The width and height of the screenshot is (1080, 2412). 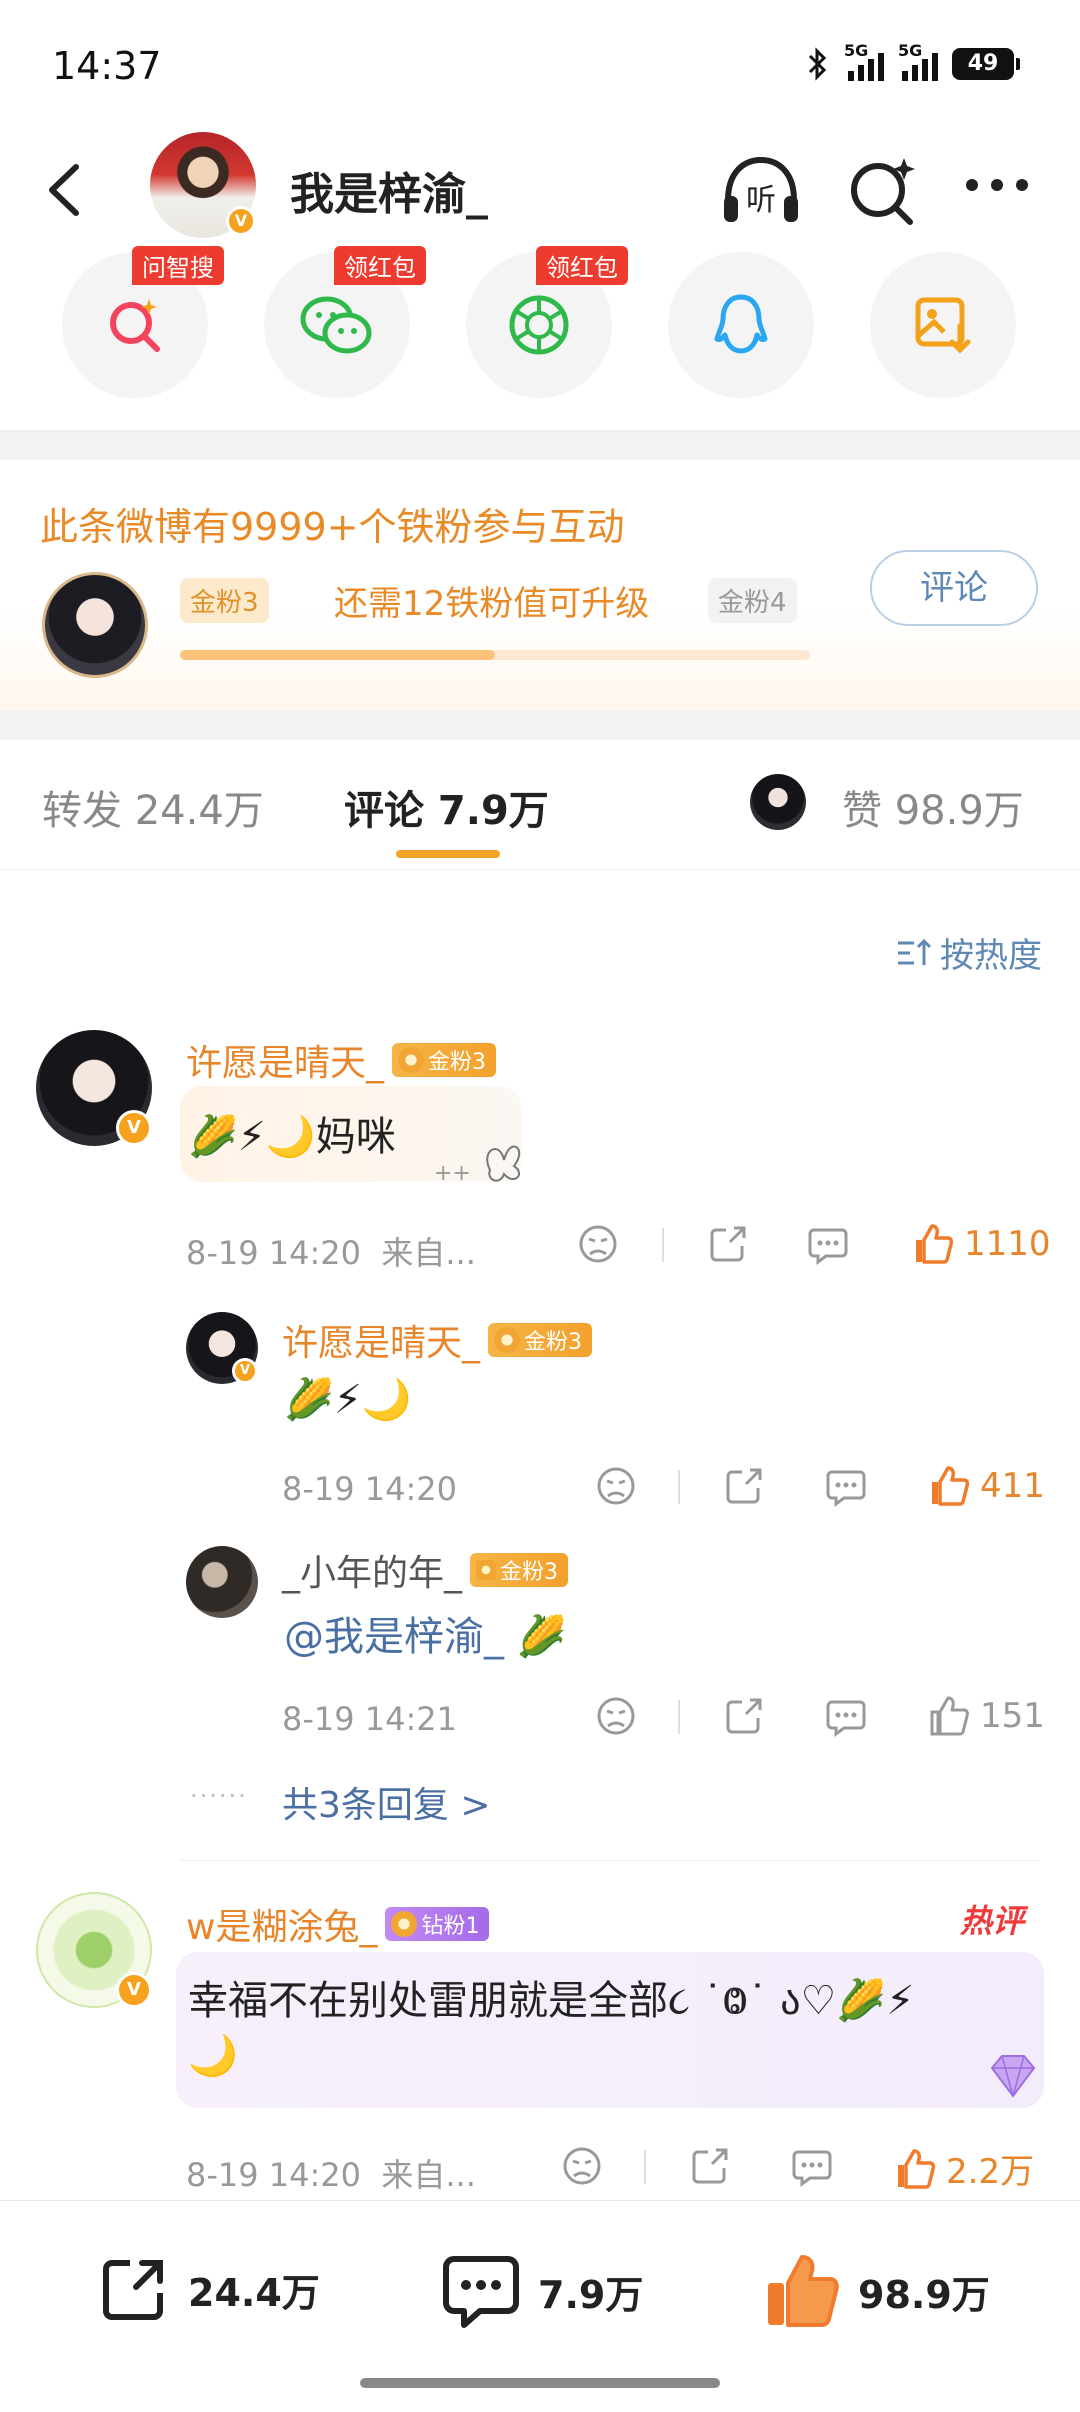 I want to click on save-image-icon, so click(x=943, y=325).